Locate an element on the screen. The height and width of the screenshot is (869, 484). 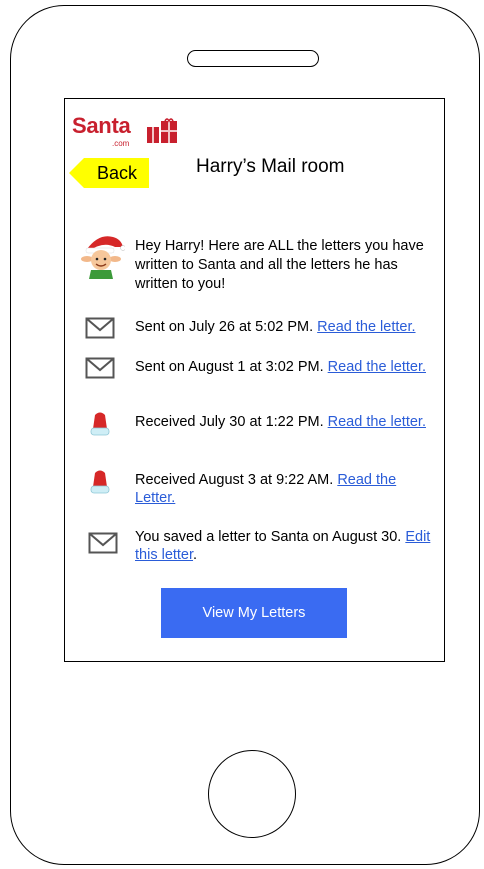
letter-item-suffix: . is located at coordinates (195, 555).